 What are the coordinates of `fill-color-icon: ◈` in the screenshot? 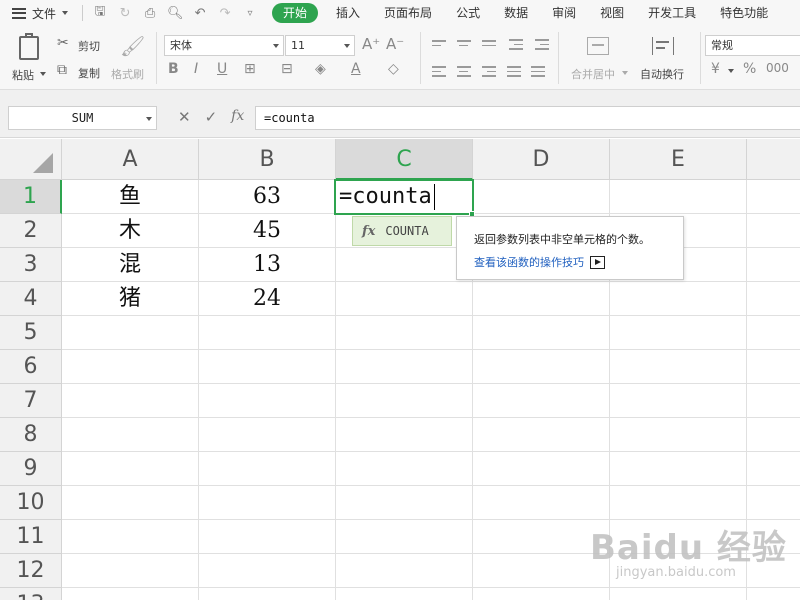 It's located at (320, 69).